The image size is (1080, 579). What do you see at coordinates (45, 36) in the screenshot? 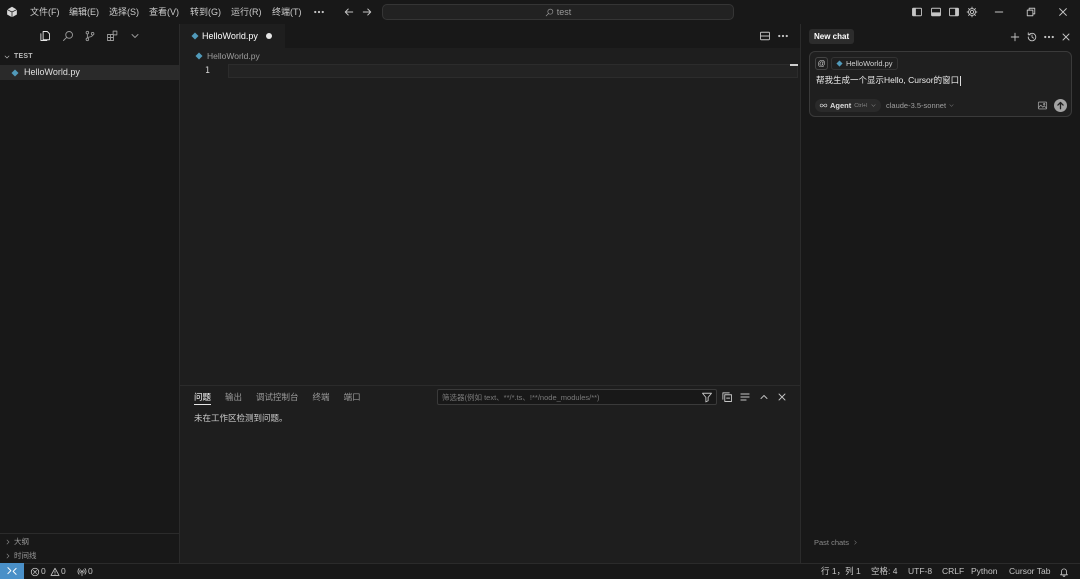
I see `explorer-icon` at bounding box center [45, 36].